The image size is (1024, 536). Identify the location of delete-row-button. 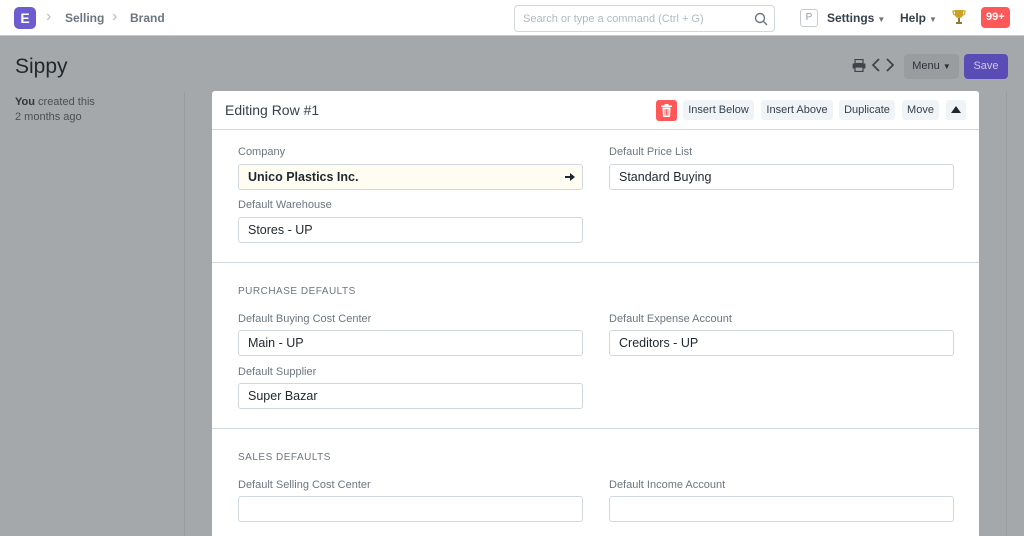
(666, 110).